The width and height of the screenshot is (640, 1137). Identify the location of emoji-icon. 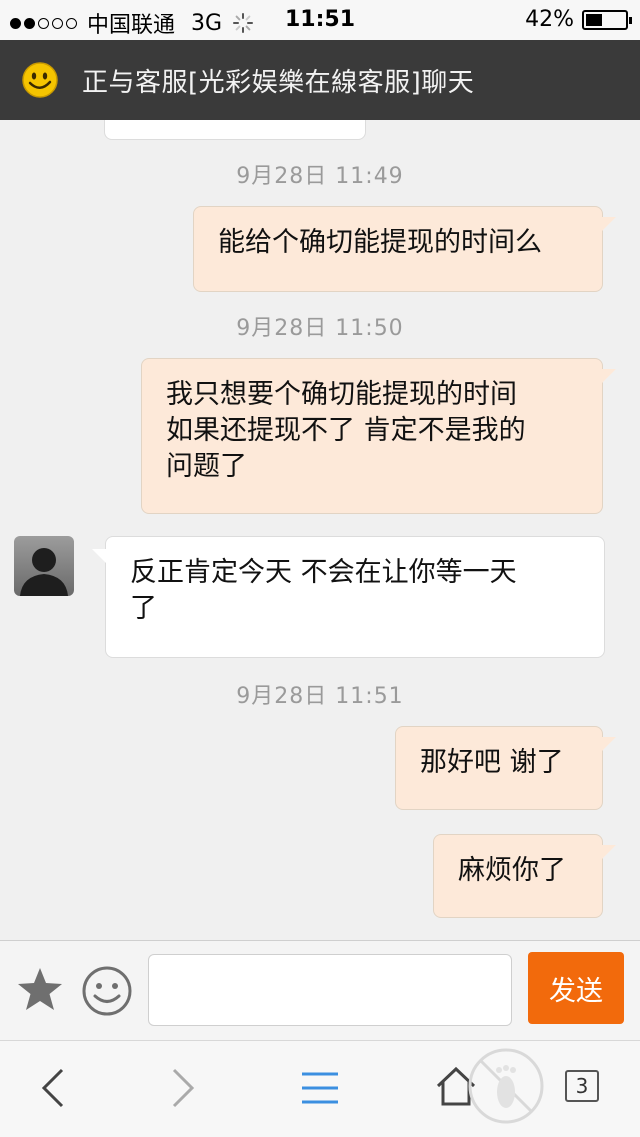
(107, 991).